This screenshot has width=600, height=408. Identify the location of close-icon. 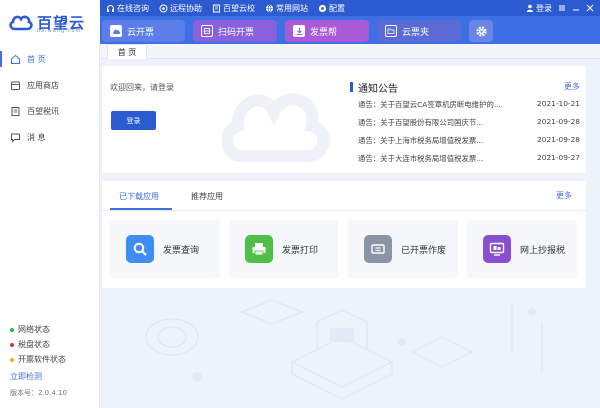
(590, 8).